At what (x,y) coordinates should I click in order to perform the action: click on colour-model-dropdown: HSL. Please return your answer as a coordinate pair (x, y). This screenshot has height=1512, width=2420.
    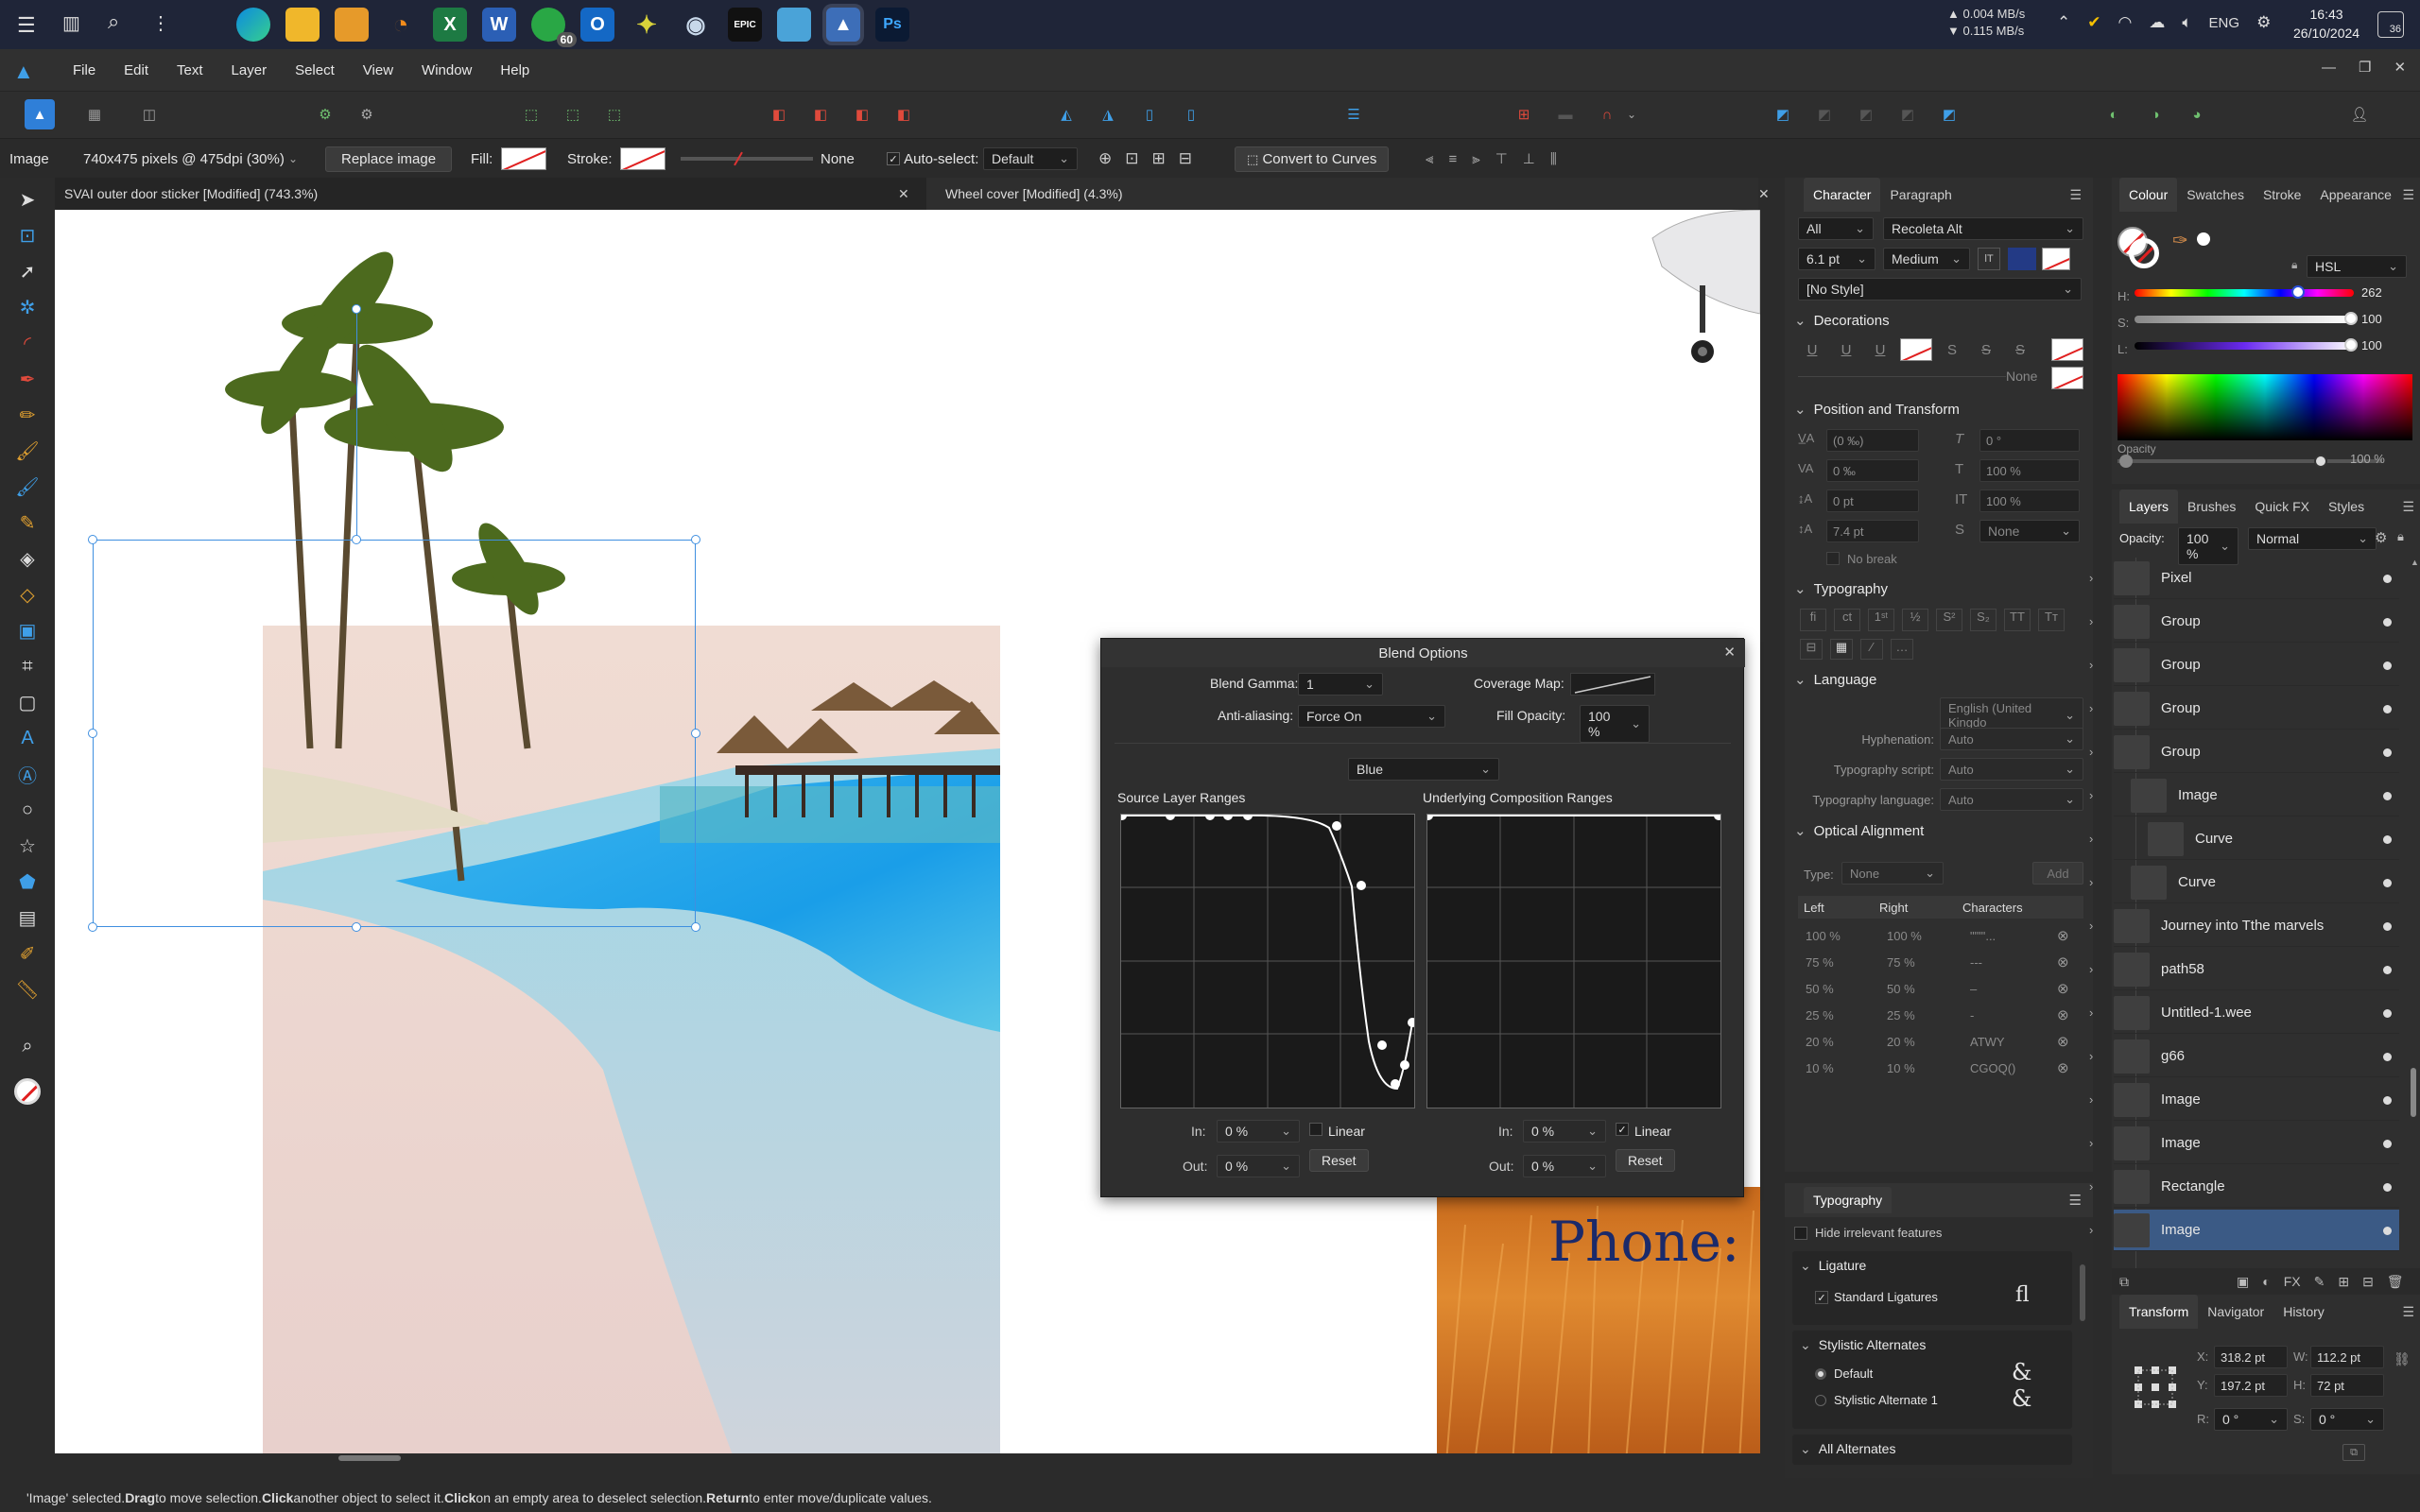
    Looking at the image, I should click on (2357, 266).